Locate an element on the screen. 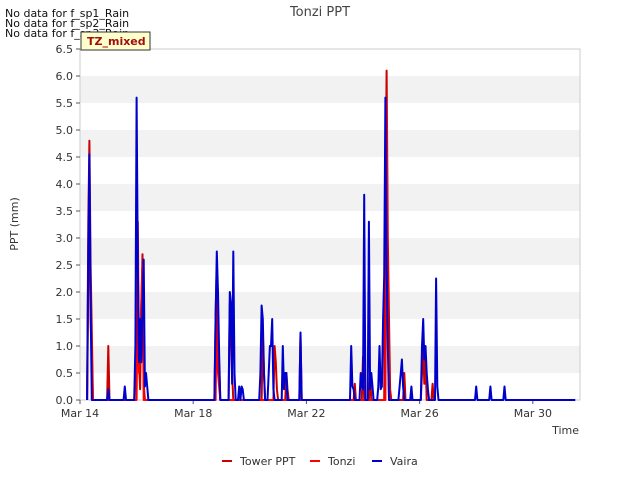 The height and width of the screenshot is (480, 640). y-tick-label: 2.5 is located at coordinates (65, 265).